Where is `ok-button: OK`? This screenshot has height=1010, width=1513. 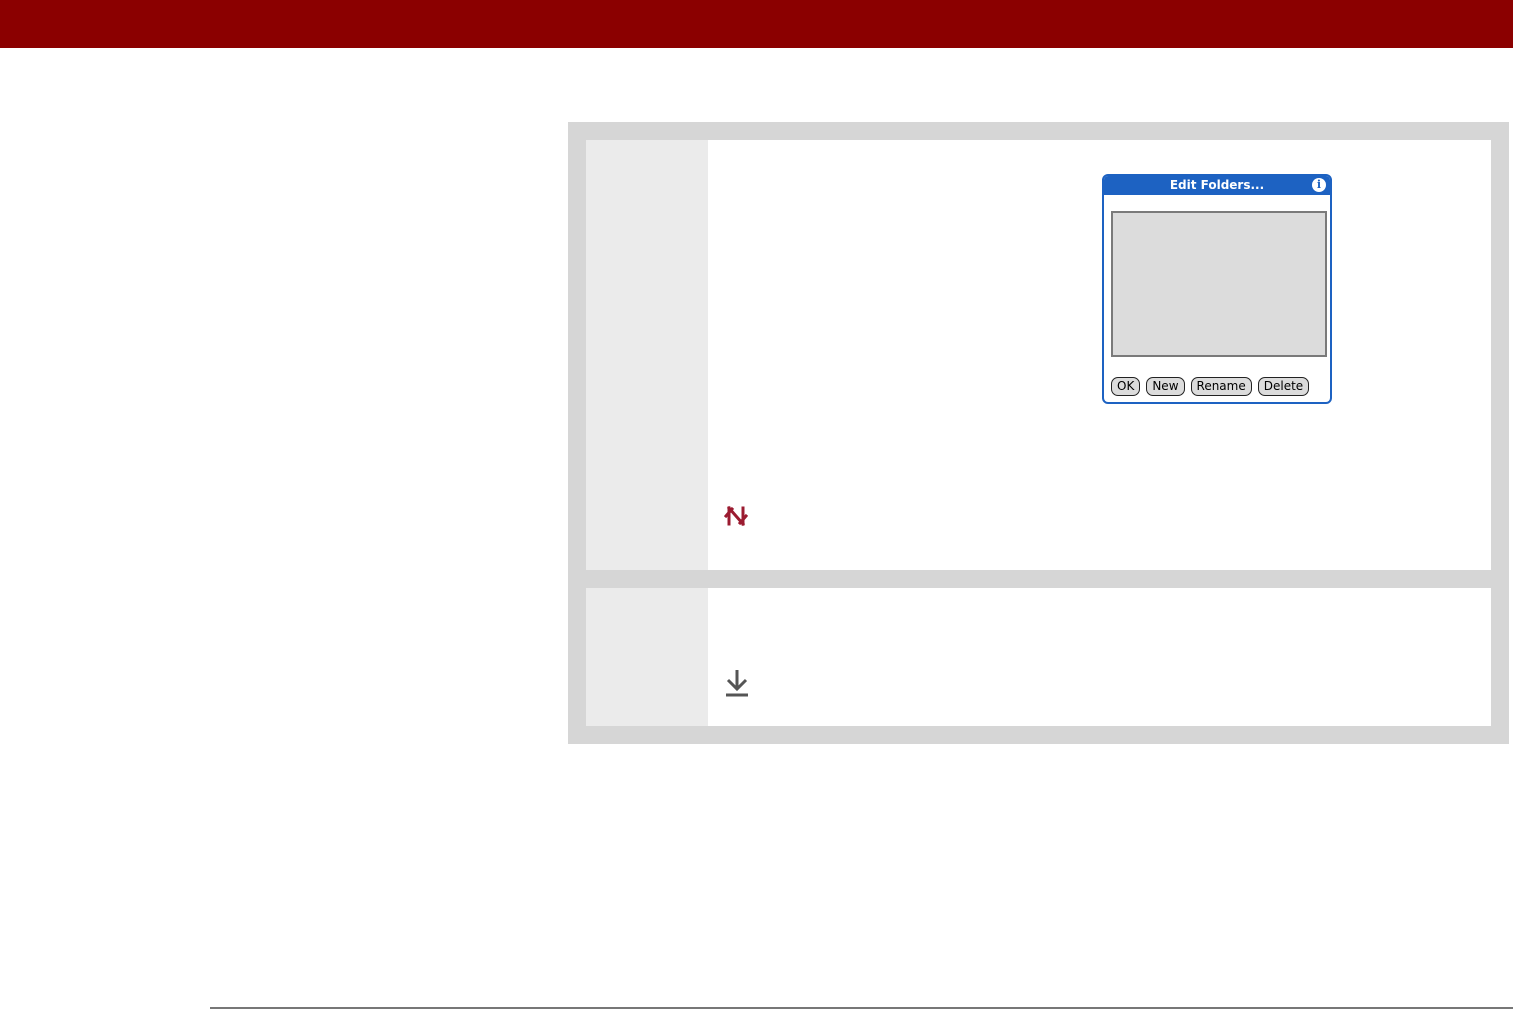
ok-button: OK is located at coordinates (1126, 386).